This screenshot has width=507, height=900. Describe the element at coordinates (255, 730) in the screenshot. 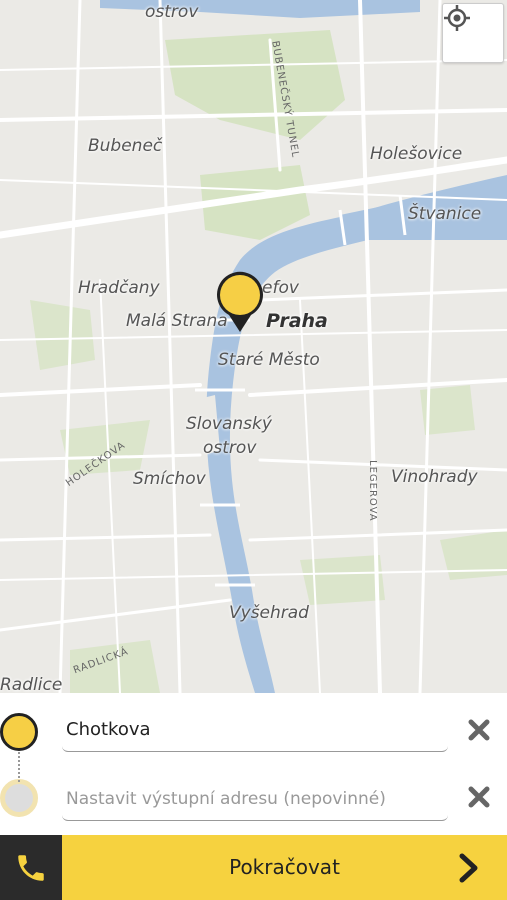

I see `pickup-address-field: Chotkova` at that location.